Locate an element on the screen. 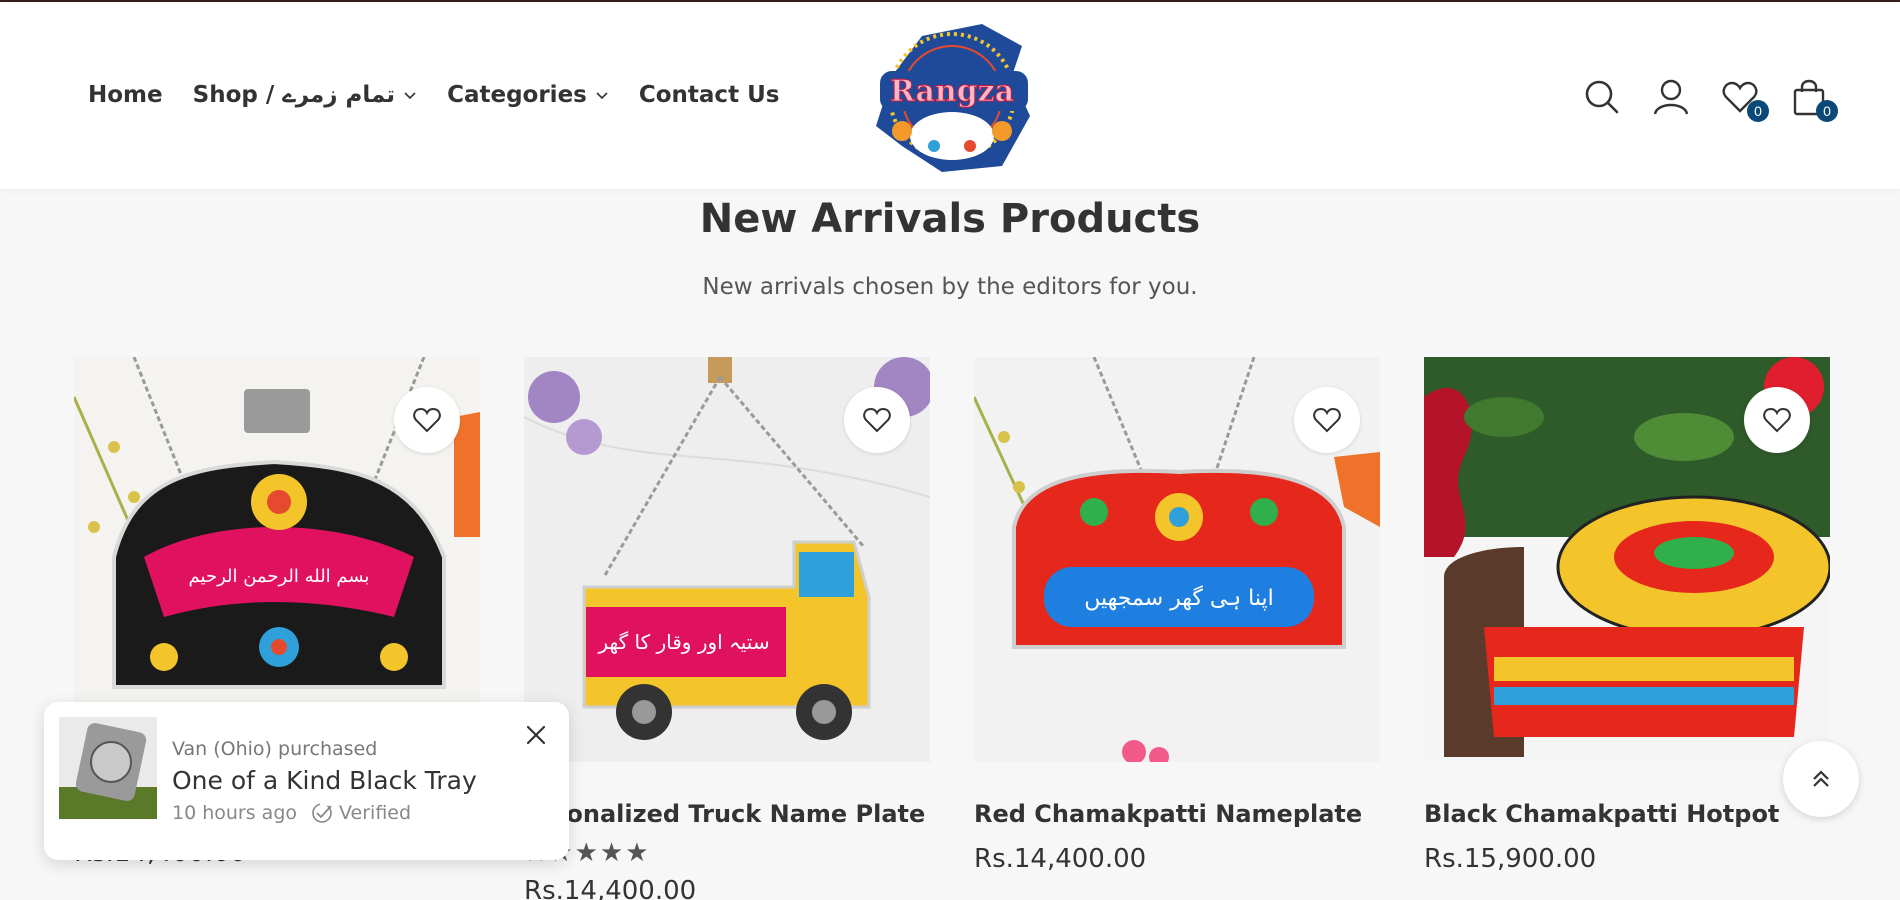  tray-thumbnail is located at coordinates (108, 768).